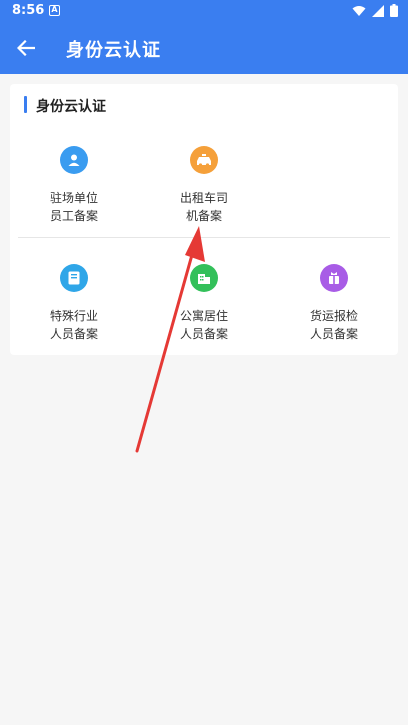 The width and height of the screenshot is (408, 725). What do you see at coordinates (71, 107) in the screenshot?
I see `section-title: 身份云认证` at bounding box center [71, 107].